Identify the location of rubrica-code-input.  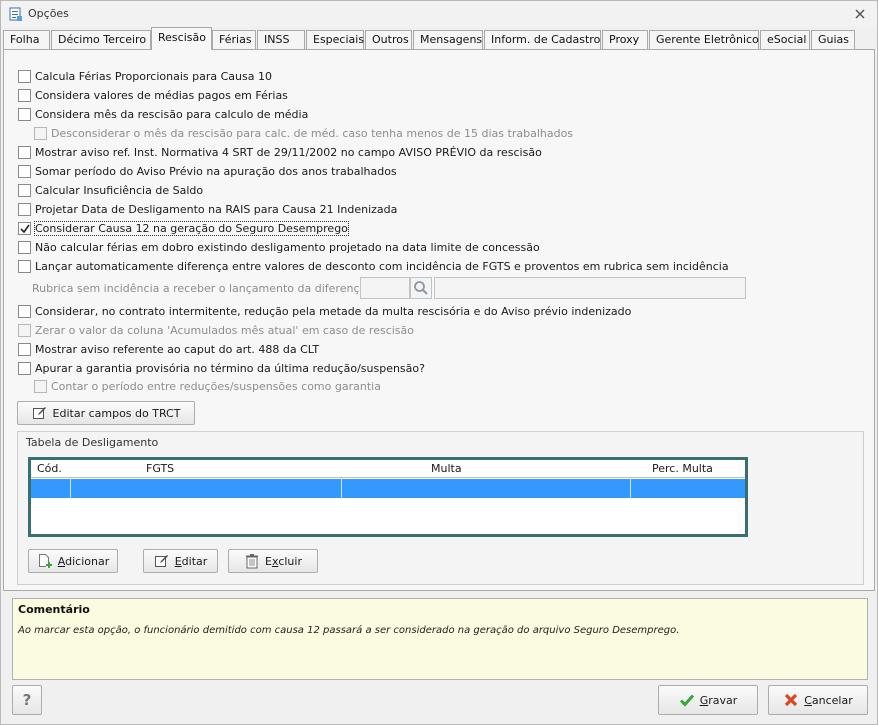
(385, 288).